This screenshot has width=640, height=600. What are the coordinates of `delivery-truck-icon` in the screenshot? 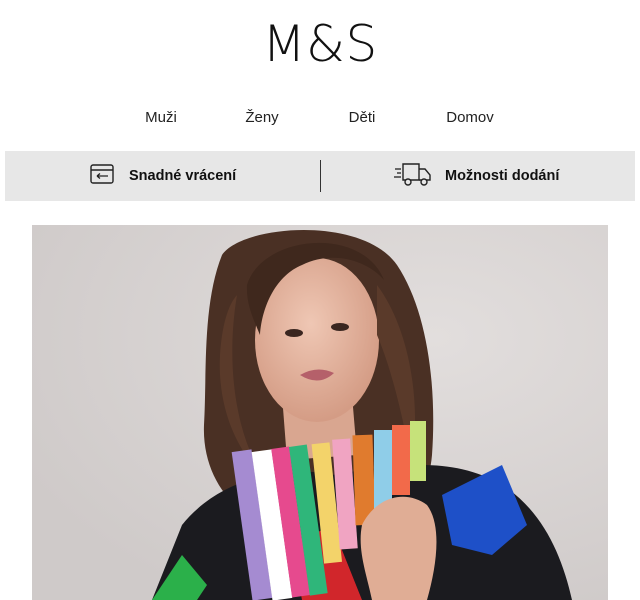 It's located at (413, 176).